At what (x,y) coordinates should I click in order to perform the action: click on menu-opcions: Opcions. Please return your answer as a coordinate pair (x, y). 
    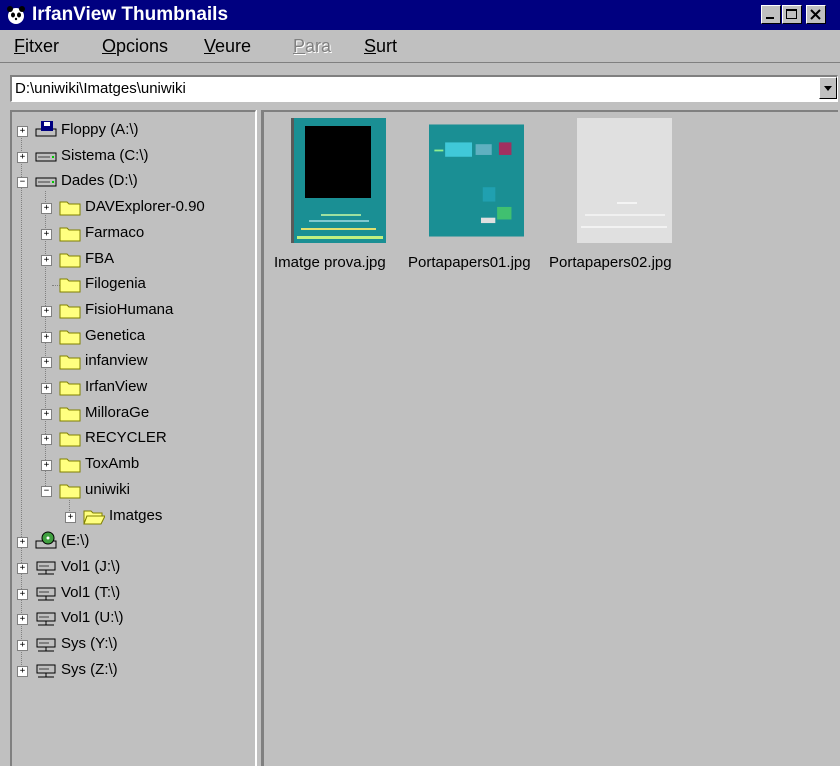
    Looking at the image, I should click on (135, 46).